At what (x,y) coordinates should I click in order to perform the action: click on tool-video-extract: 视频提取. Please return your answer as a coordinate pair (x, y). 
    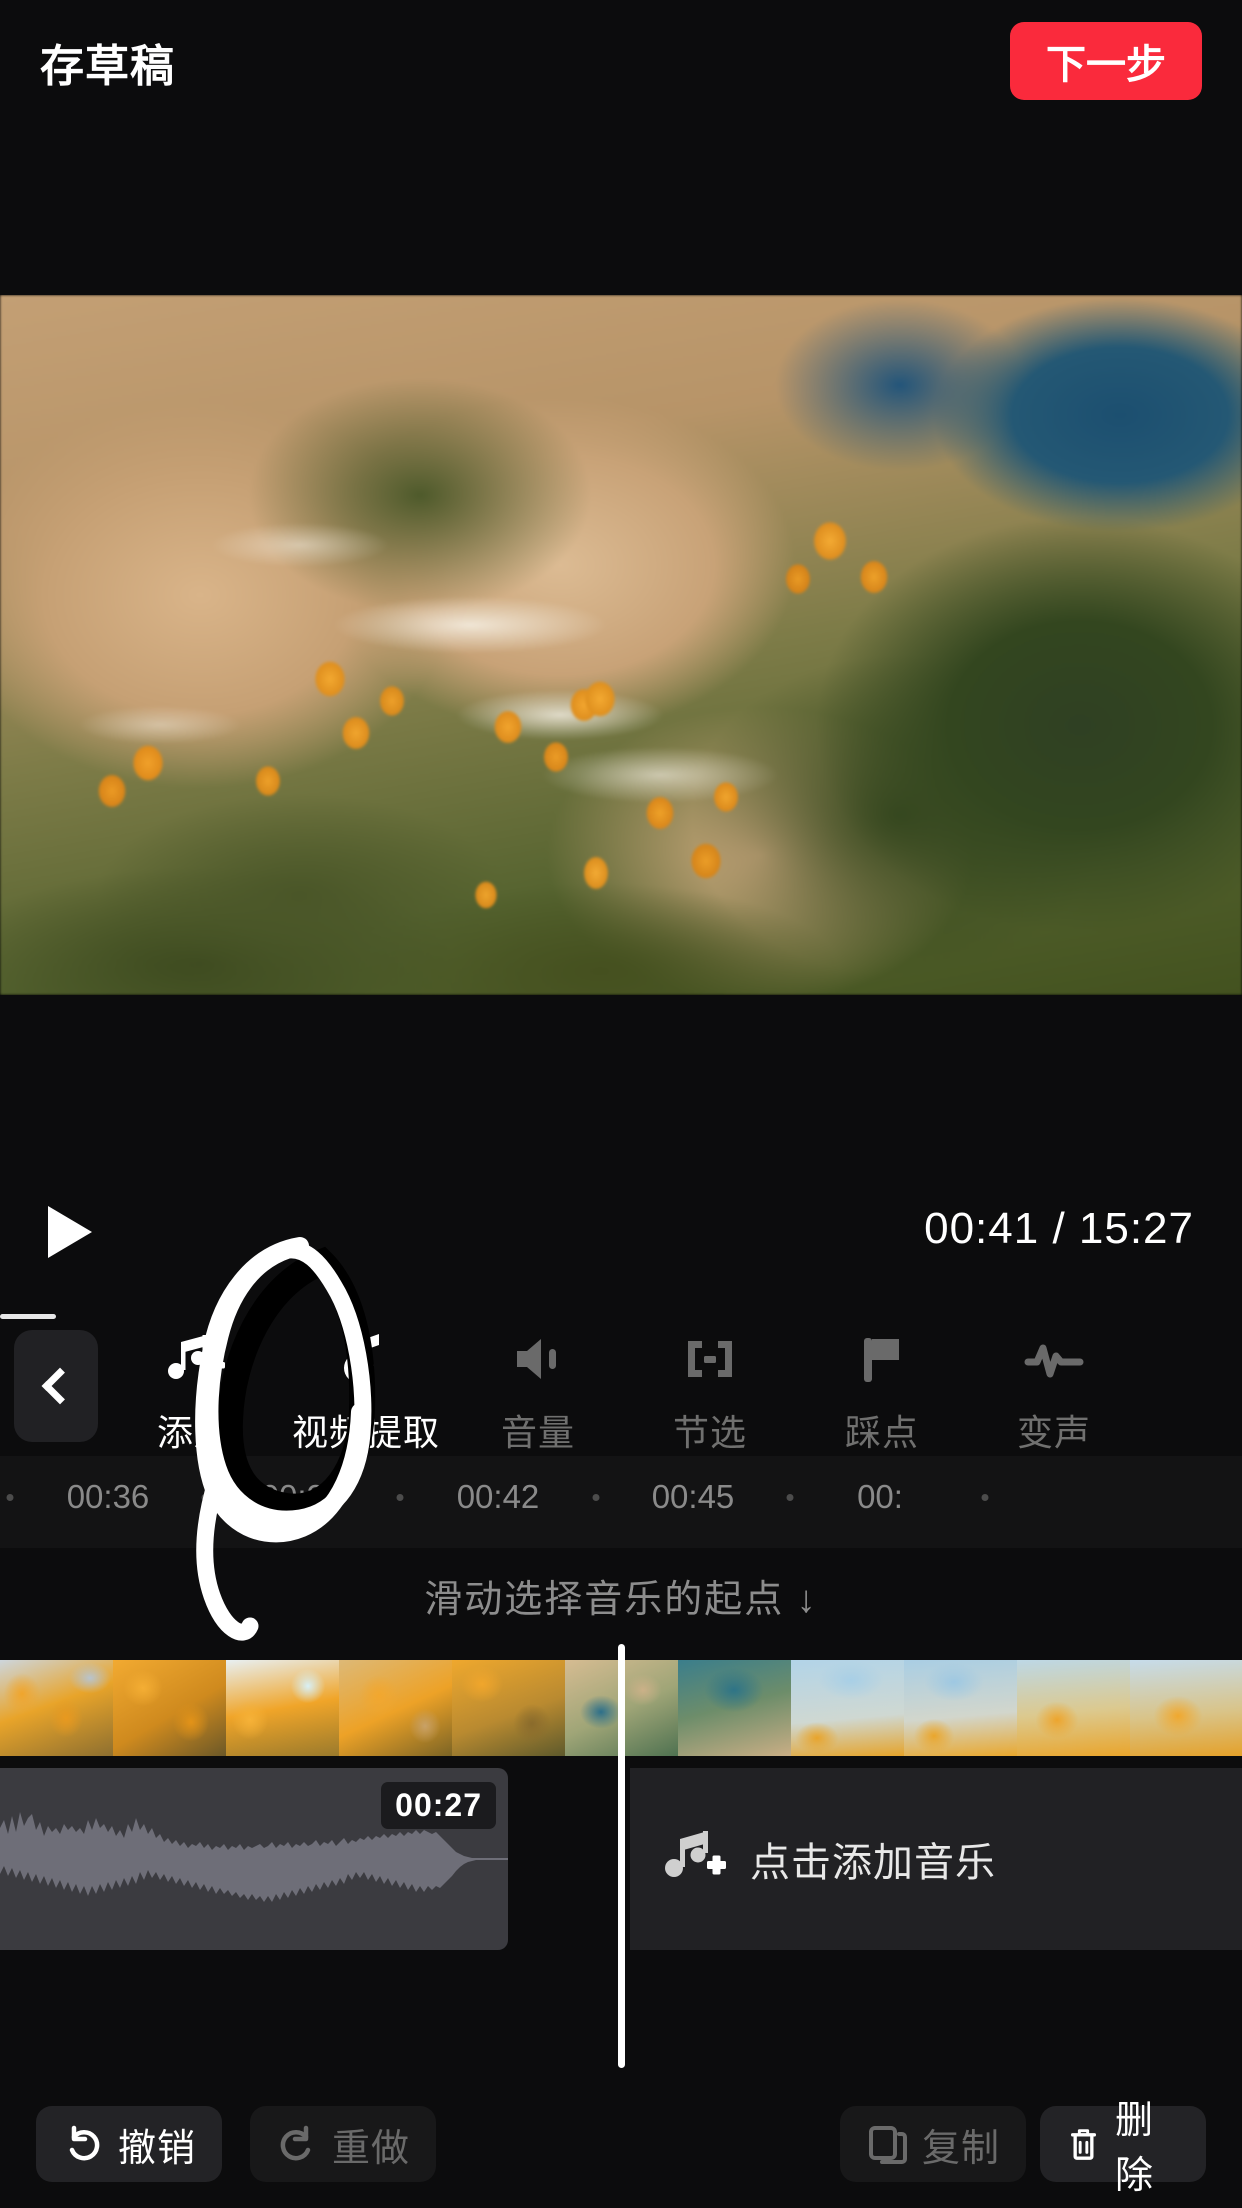
    Looking at the image, I should click on (366, 1388).